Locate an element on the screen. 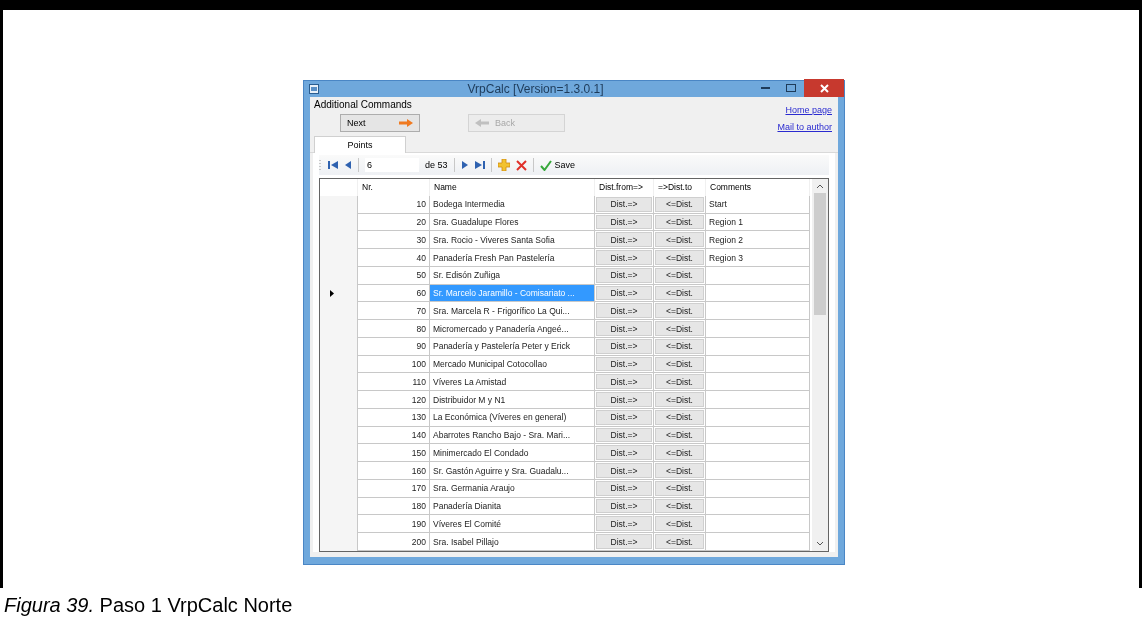 The width and height of the screenshot is (1142, 626). checkmark-icon is located at coordinates (545, 165).